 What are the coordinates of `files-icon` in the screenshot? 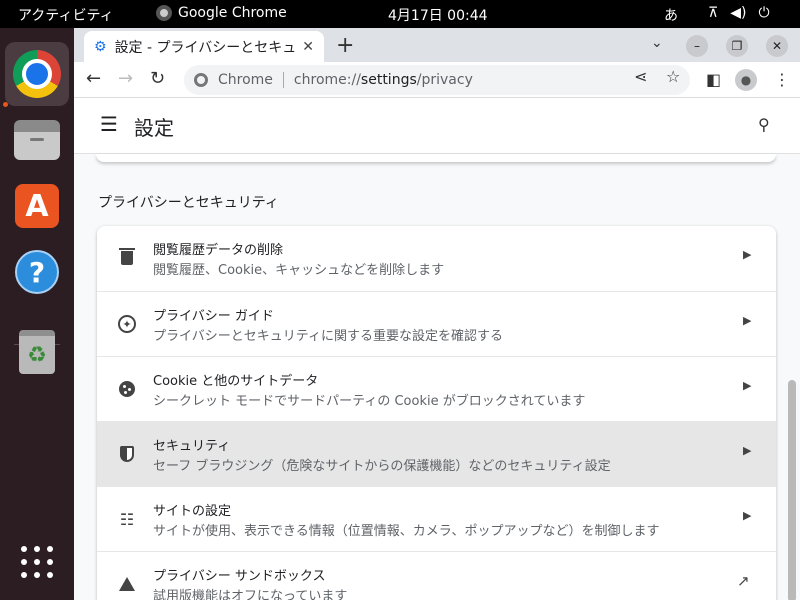 It's located at (37, 140).